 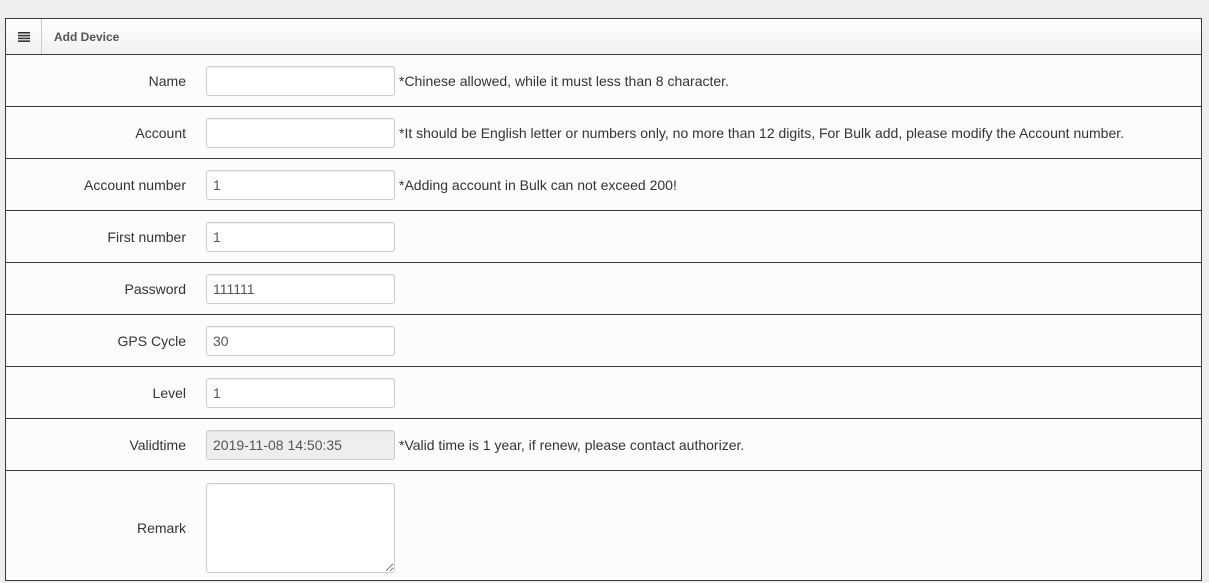 What do you see at coordinates (300, 340) in the screenshot?
I see `gps-cycle-input` at bounding box center [300, 340].